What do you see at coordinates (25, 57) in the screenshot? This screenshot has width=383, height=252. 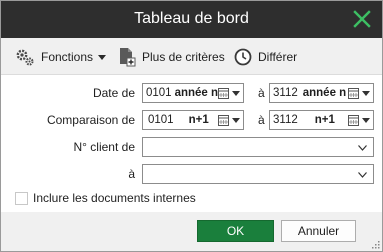 I see `gears-icon` at bounding box center [25, 57].